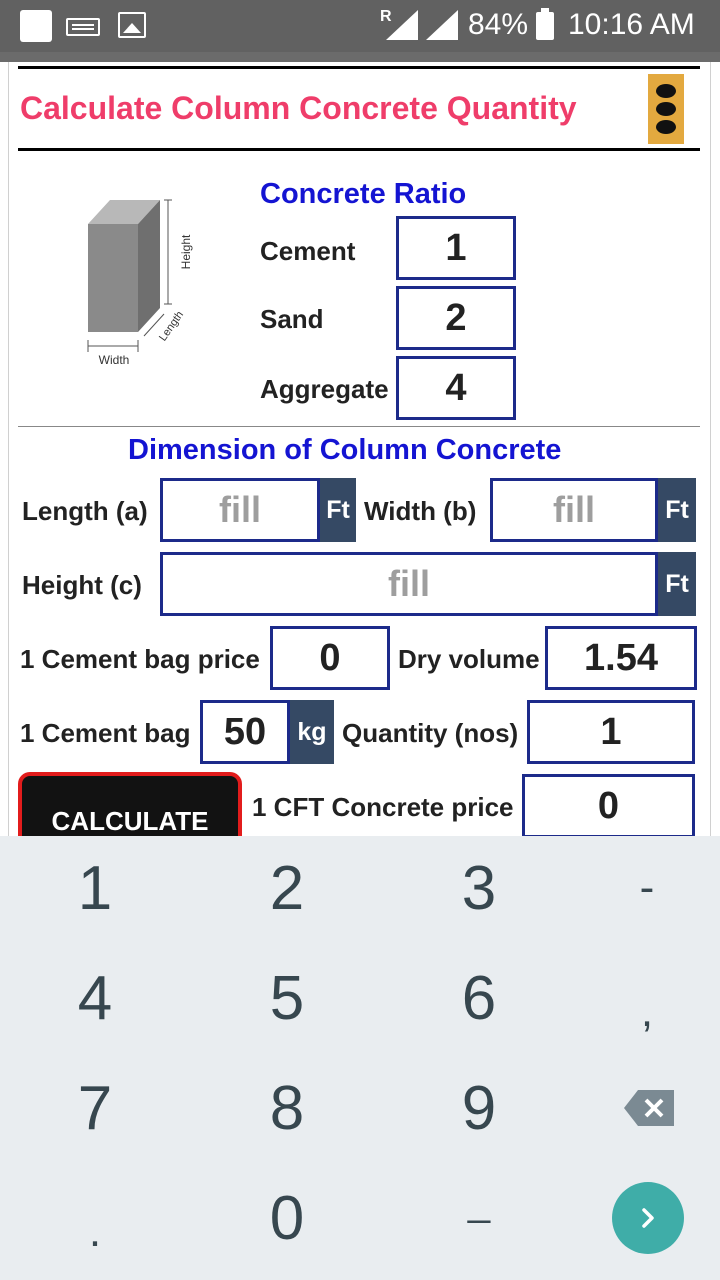 Image resolution: width=720 pixels, height=1280 pixels. I want to click on width-label: Width, so click(114, 360).